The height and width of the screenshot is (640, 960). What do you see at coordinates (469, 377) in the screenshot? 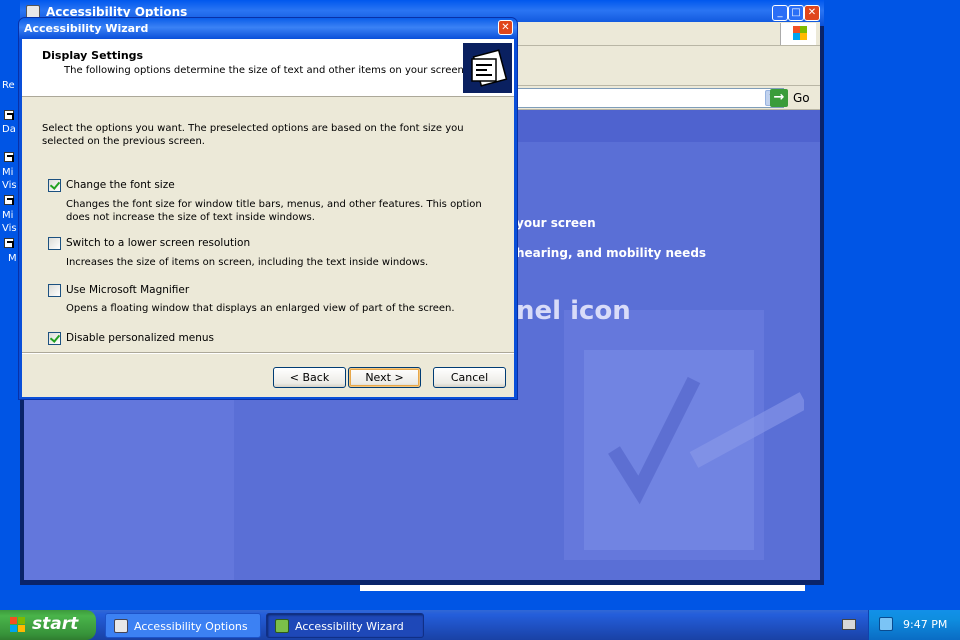
I see `cancel-button: Cancel` at bounding box center [469, 377].